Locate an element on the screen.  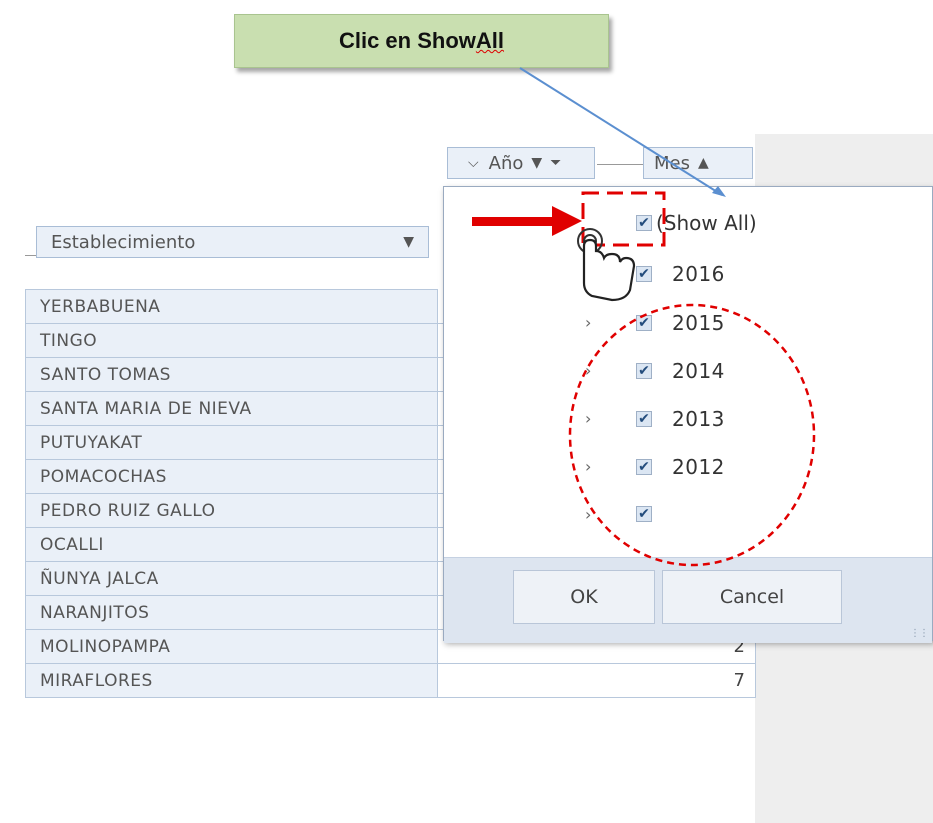
connector-arrowhead is located at coordinates (719, 191).